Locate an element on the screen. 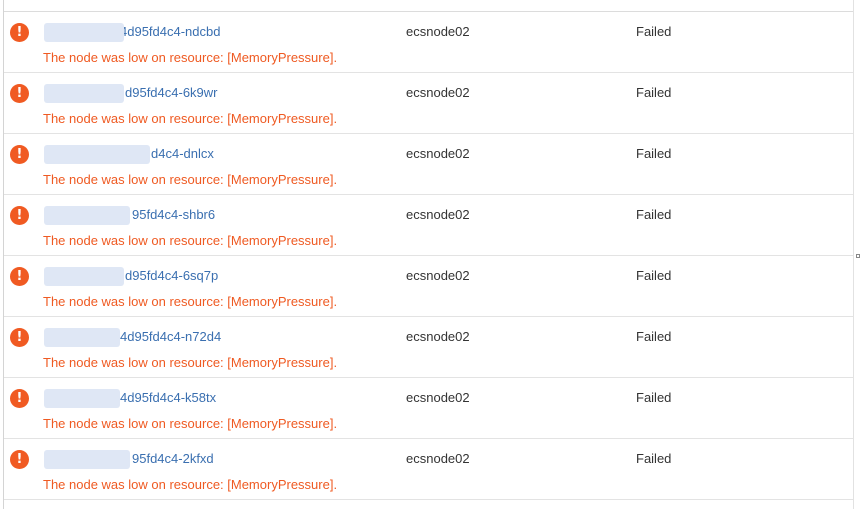  resize-handle is located at coordinates (858, 256).